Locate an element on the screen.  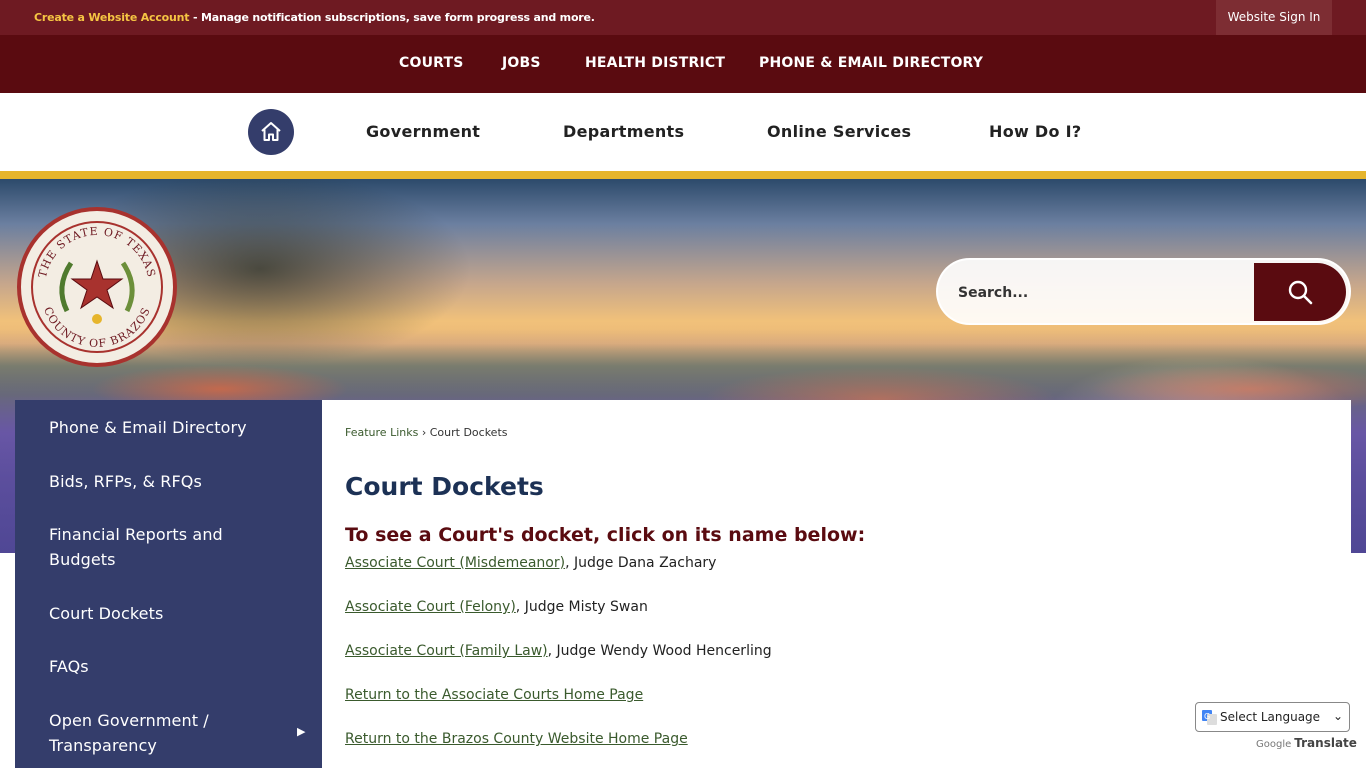
home-button is located at coordinates (271, 132).